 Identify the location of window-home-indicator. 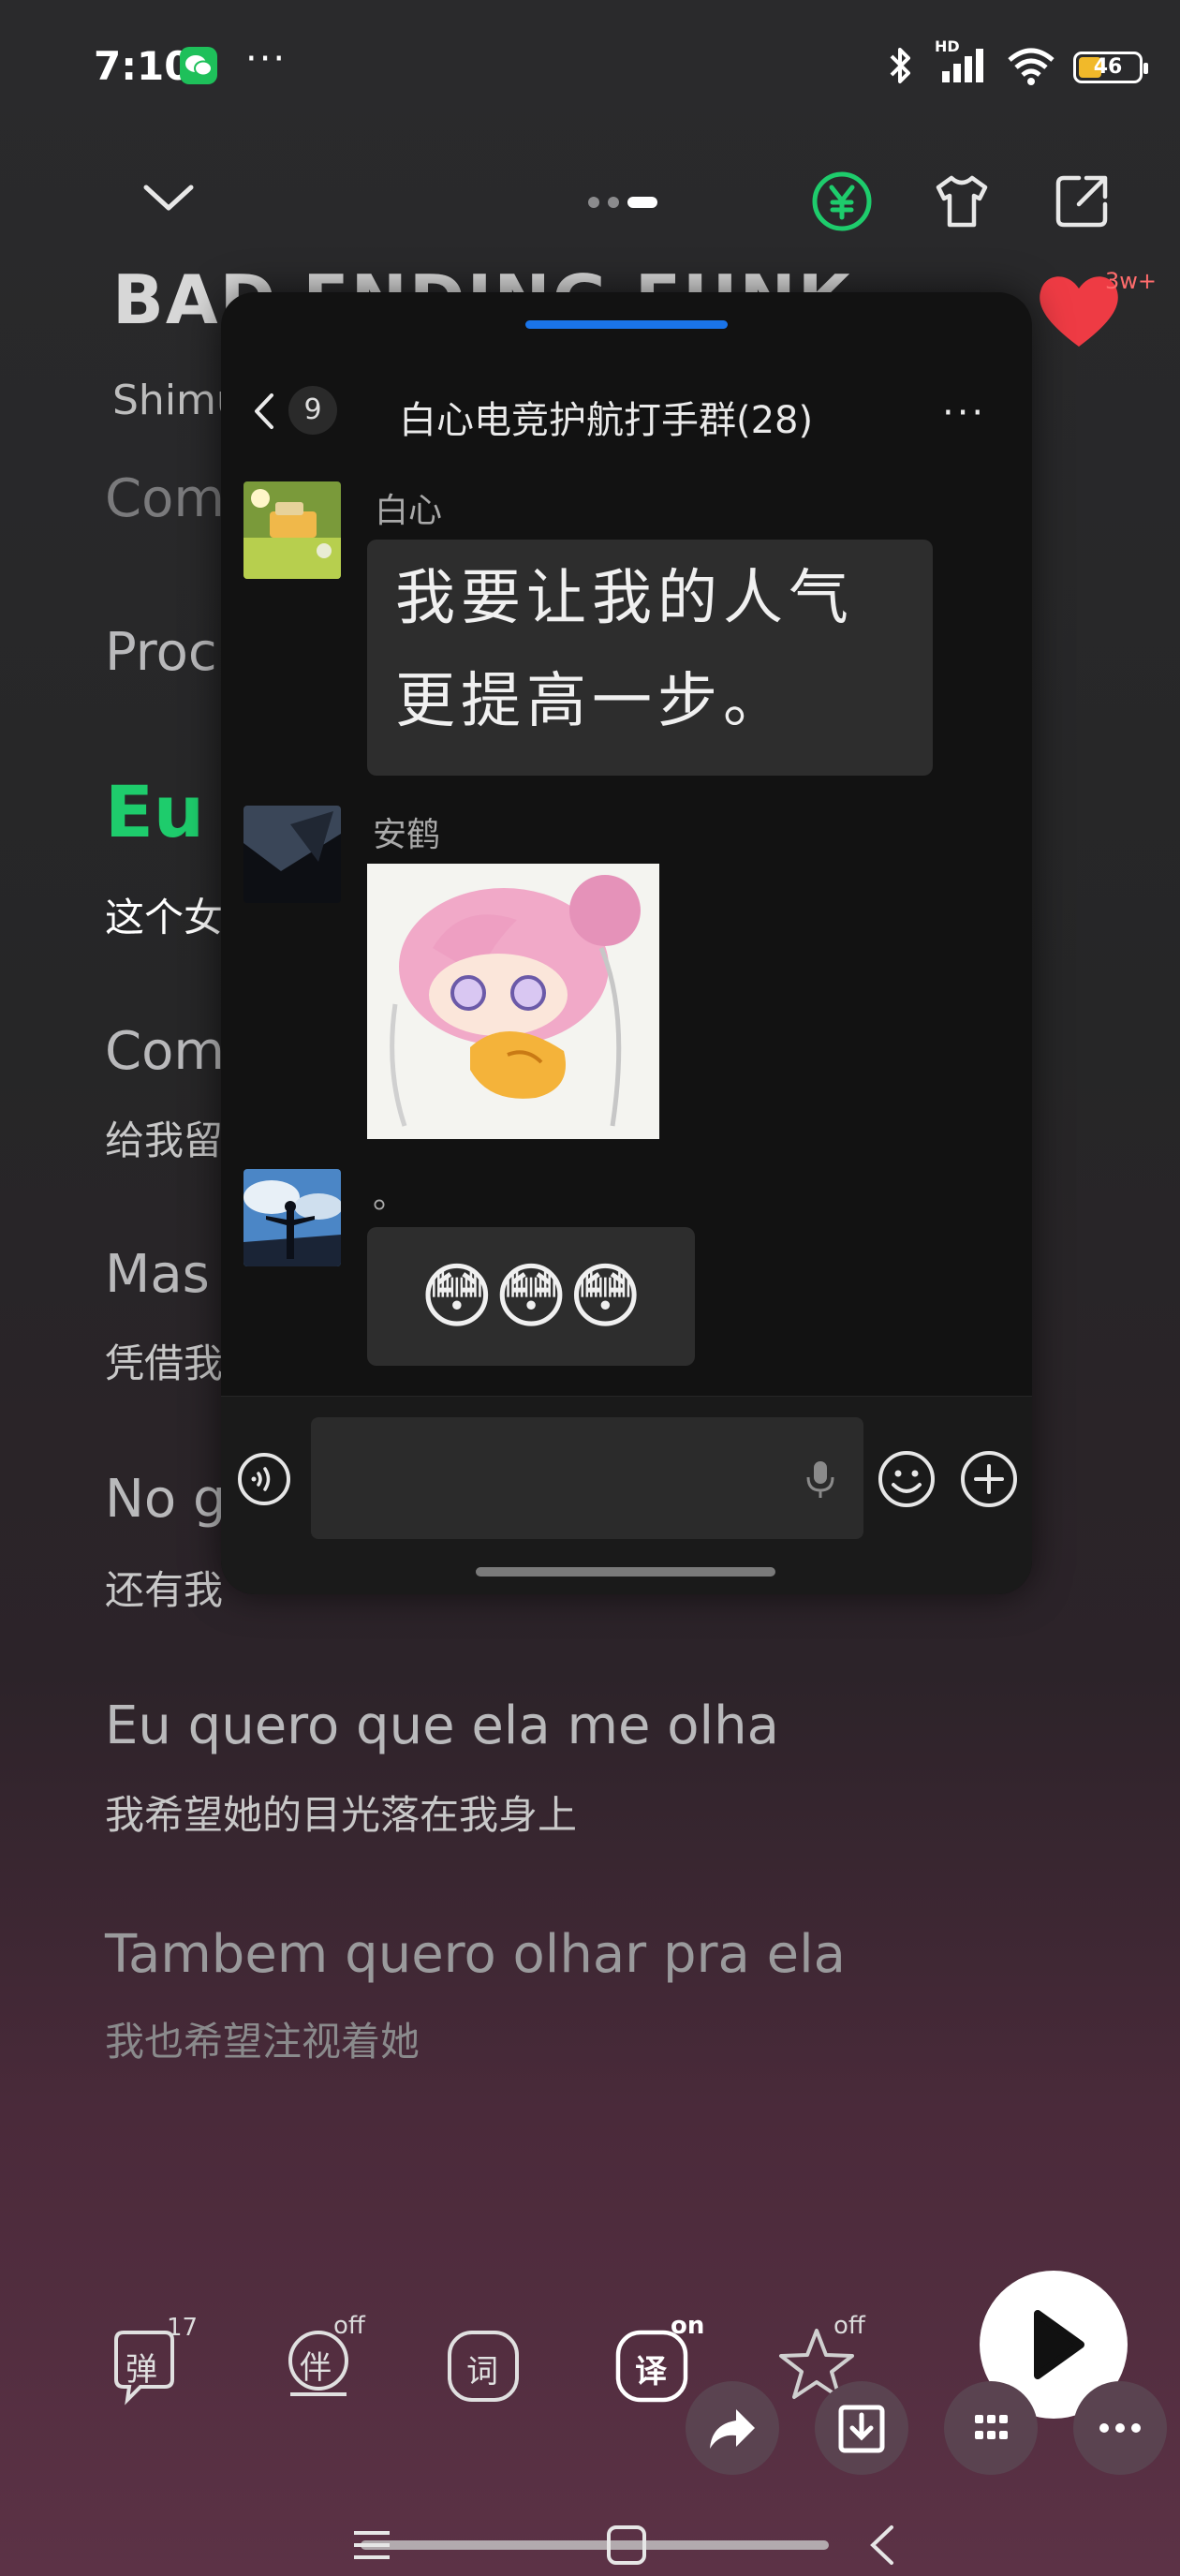
(626, 1572).